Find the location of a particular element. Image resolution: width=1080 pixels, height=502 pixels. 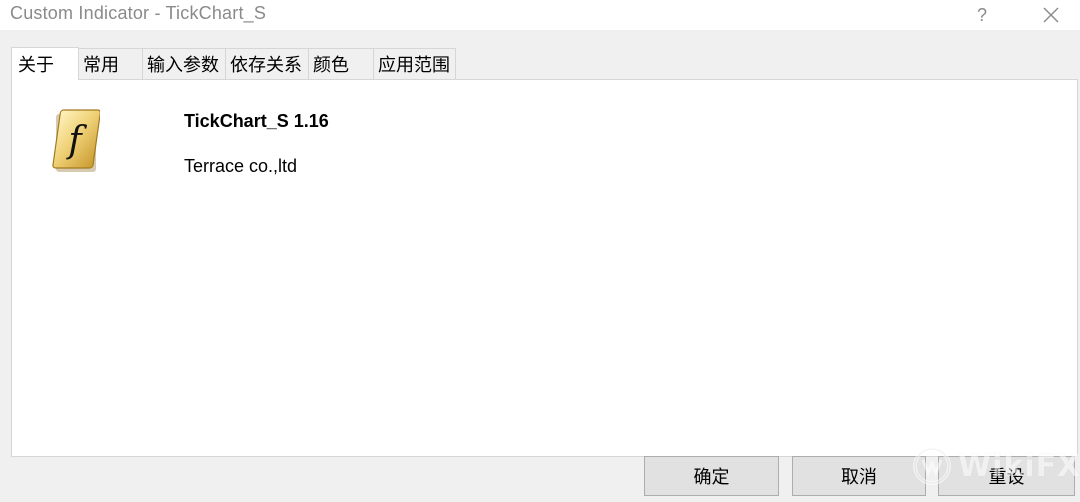

close-button is located at coordinates (1051, 15).